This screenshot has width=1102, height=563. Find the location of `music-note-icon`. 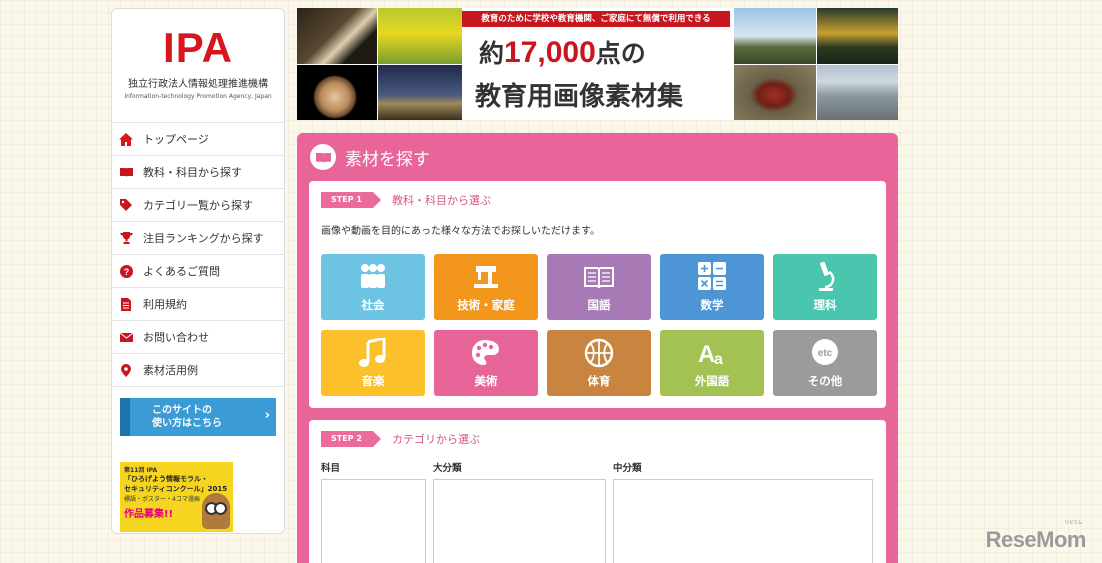

music-note-icon is located at coordinates (373, 352).